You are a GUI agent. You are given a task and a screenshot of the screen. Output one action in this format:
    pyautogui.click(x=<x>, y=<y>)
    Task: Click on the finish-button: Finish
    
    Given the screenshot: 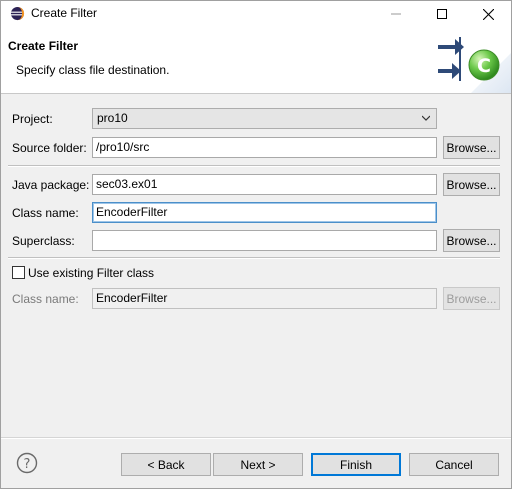 What is the action you would take?
    pyautogui.click(x=356, y=464)
    